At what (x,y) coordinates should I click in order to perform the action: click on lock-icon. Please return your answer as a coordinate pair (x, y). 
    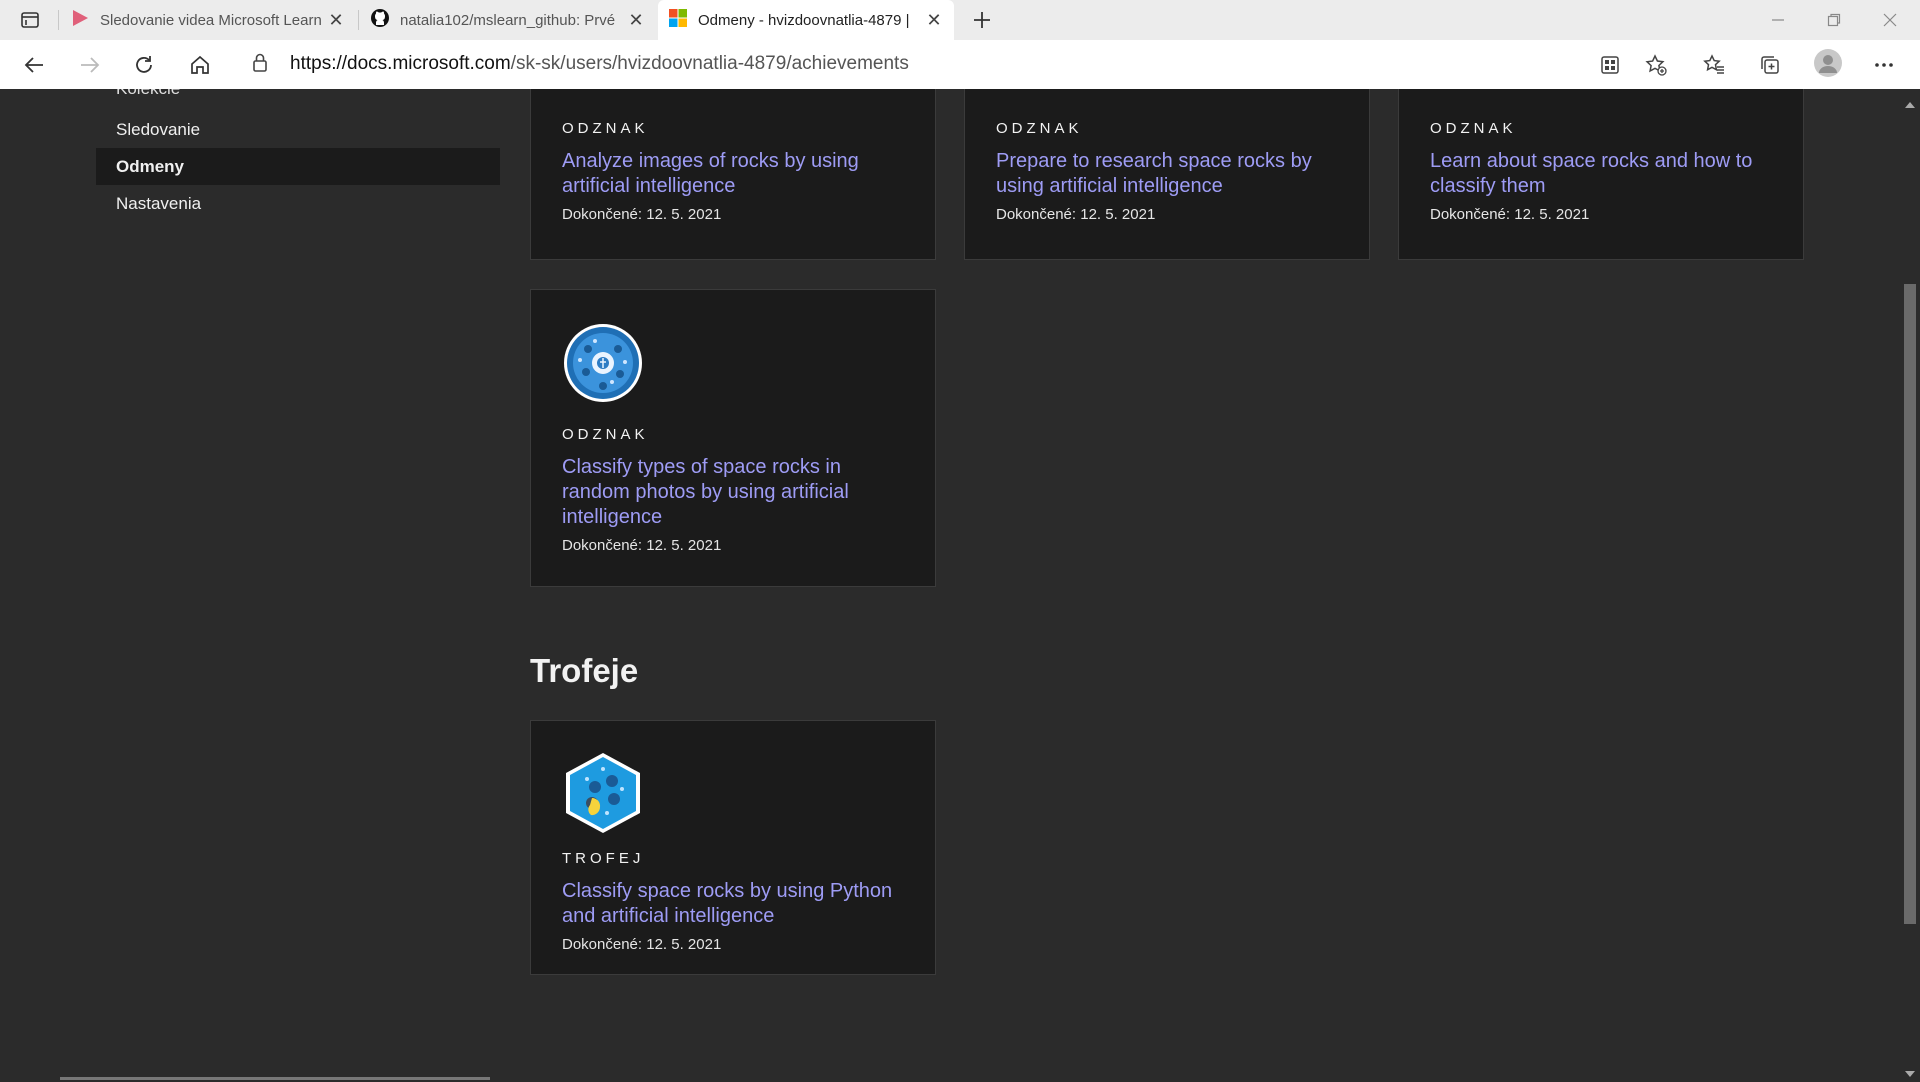
    Looking at the image, I should click on (260, 65).